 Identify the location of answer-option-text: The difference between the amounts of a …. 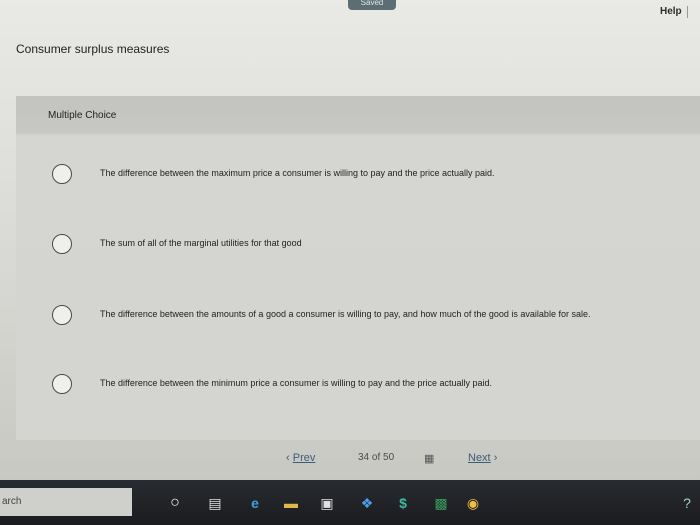
(345, 314).